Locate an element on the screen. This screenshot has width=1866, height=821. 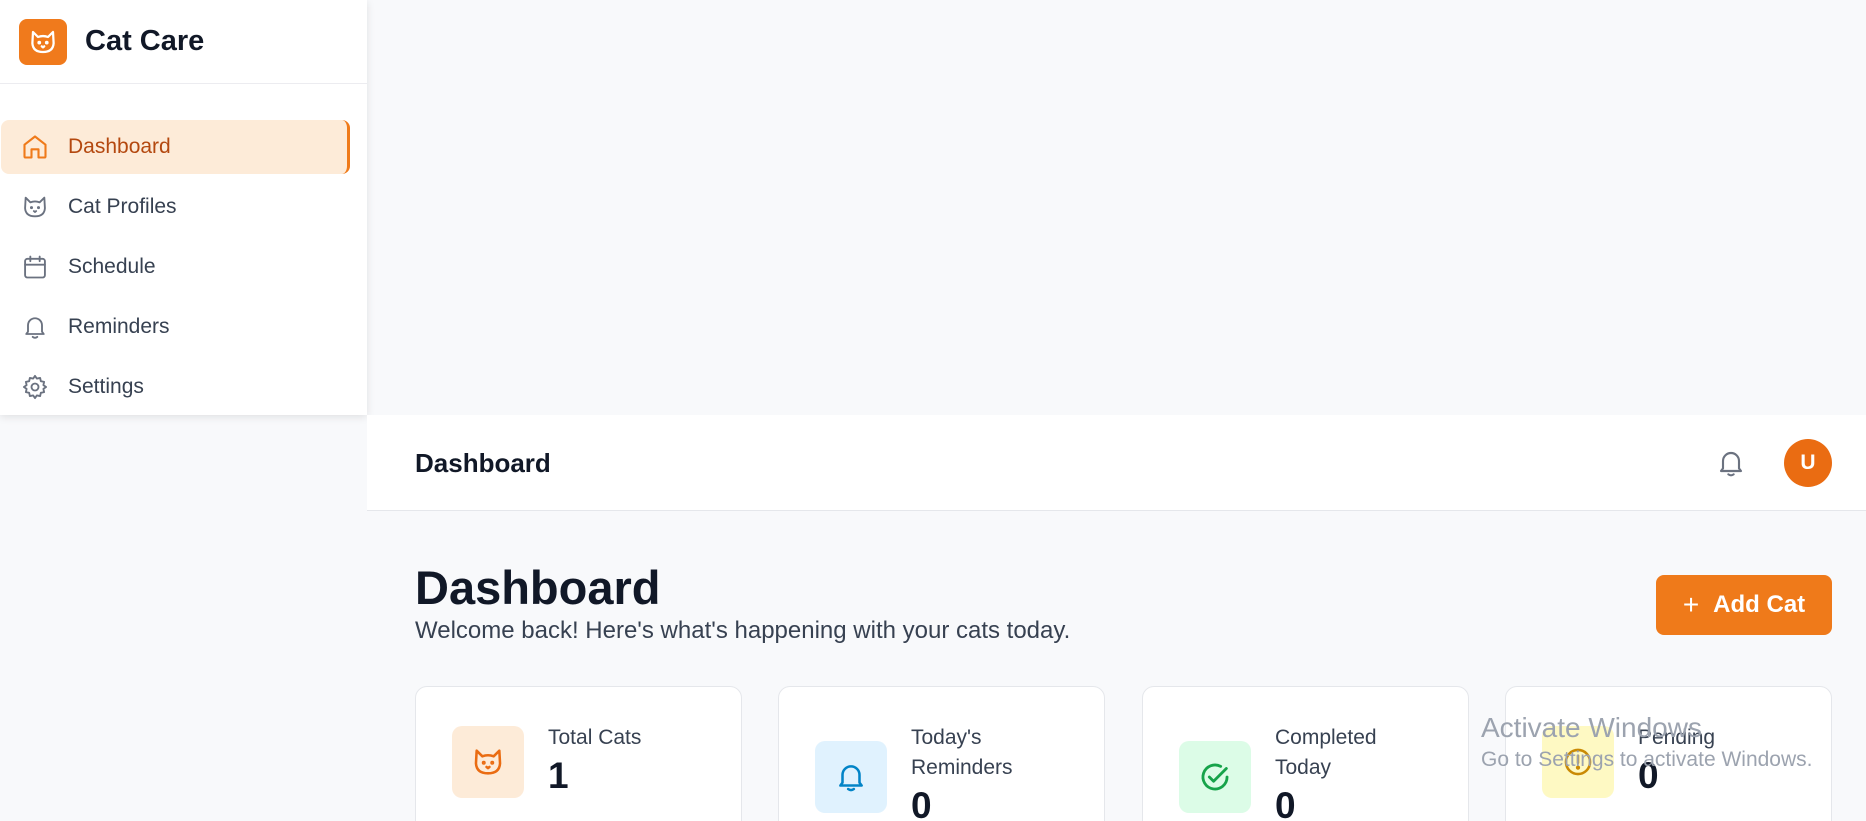
sidebar-item-cat-profiles: Cat Profiles is located at coordinates (175, 207).